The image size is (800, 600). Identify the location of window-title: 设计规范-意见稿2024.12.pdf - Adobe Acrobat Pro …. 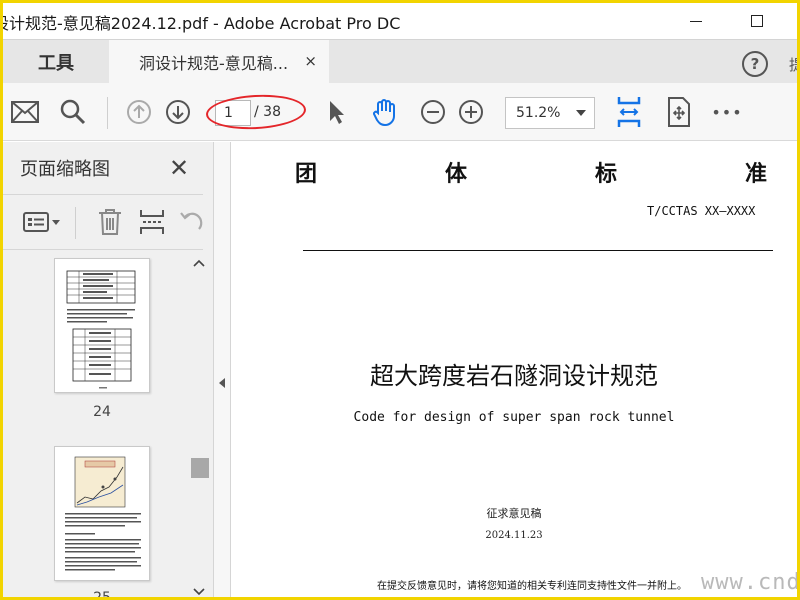
(202, 23).